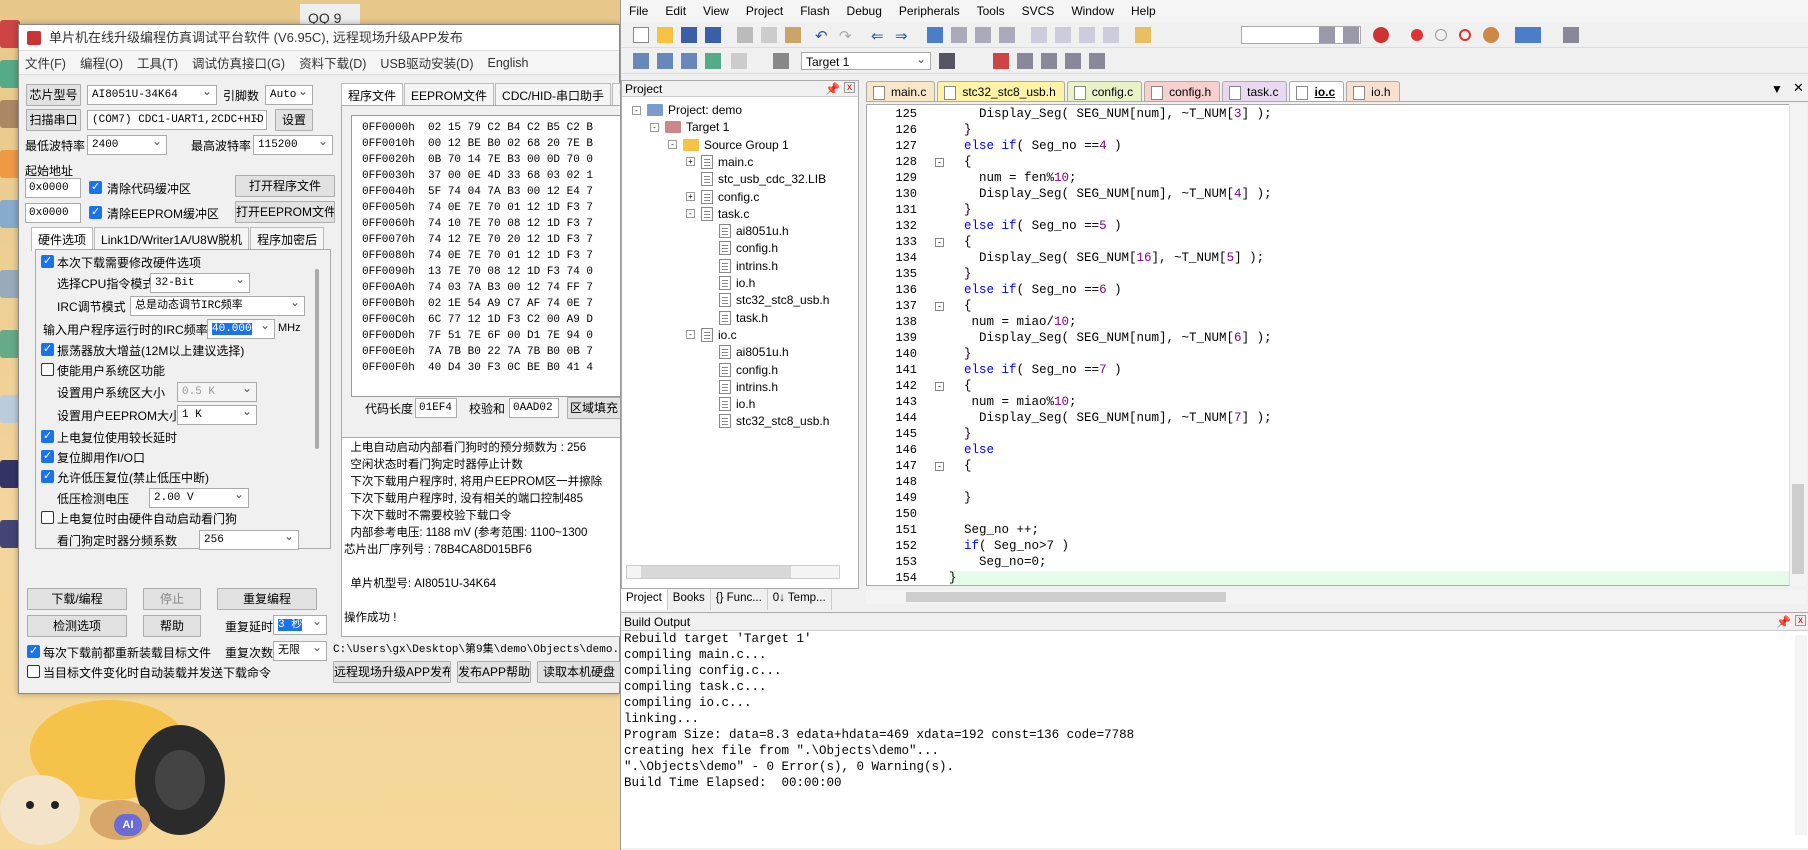 The width and height of the screenshot is (1808, 850). Describe the element at coordinates (200, 283) in the screenshot. I see `cpu-mode-select: 32-Bit` at that location.